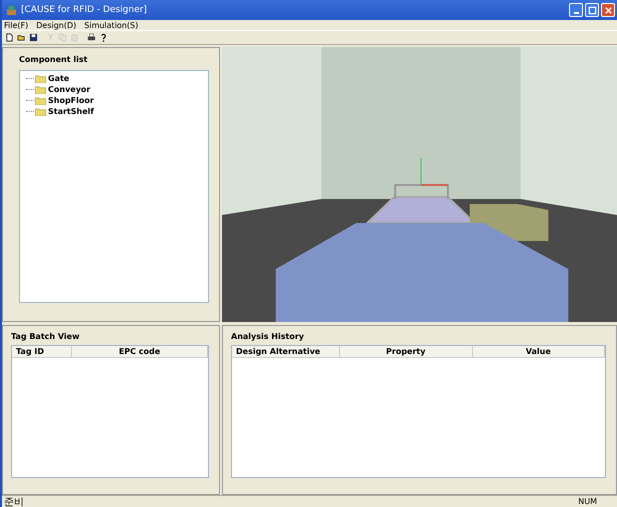 The height and width of the screenshot is (507, 617). I want to click on close-icon, so click(608, 10).